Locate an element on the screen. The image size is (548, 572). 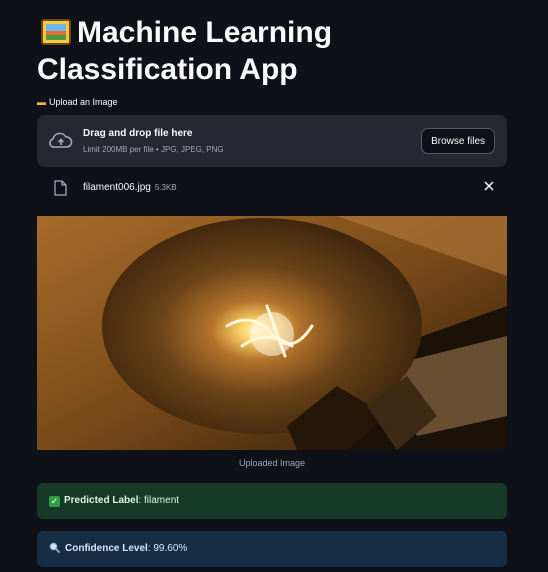
magnifier-icon is located at coordinates (54, 547).